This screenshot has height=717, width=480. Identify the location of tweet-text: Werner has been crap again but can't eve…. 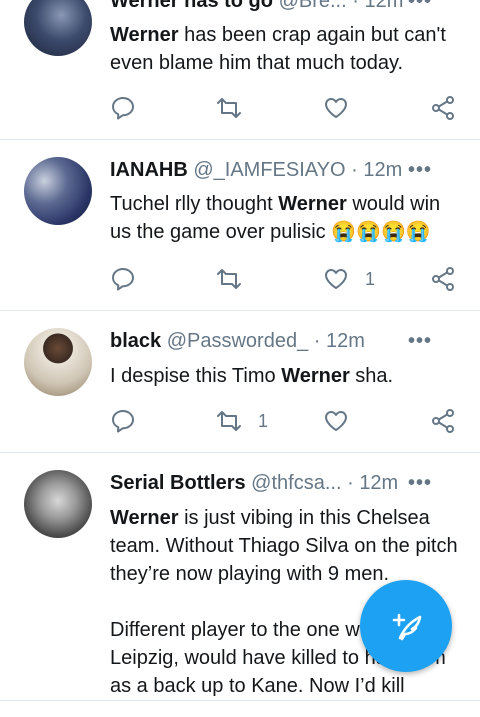
(278, 49).